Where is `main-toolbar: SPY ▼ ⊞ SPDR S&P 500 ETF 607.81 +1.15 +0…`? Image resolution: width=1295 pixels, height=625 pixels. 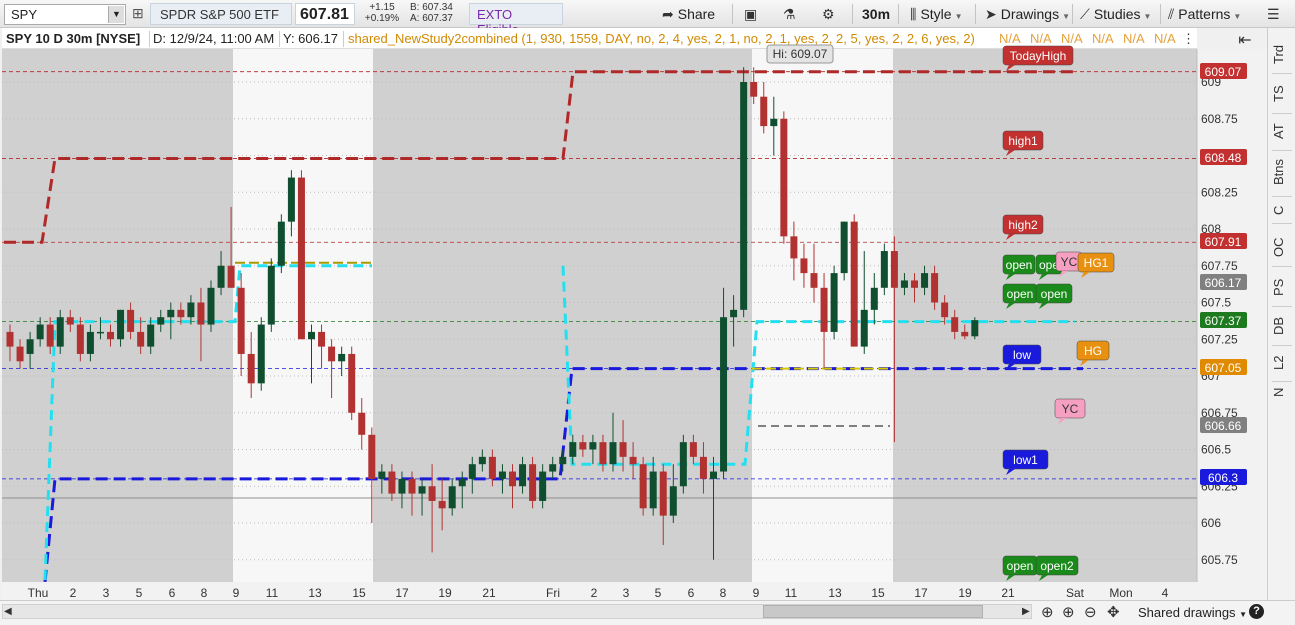 main-toolbar: SPY ▼ ⊞ SPDR S&P 500 ETF 607.81 +1.15 +0… is located at coordinates (647, 18).